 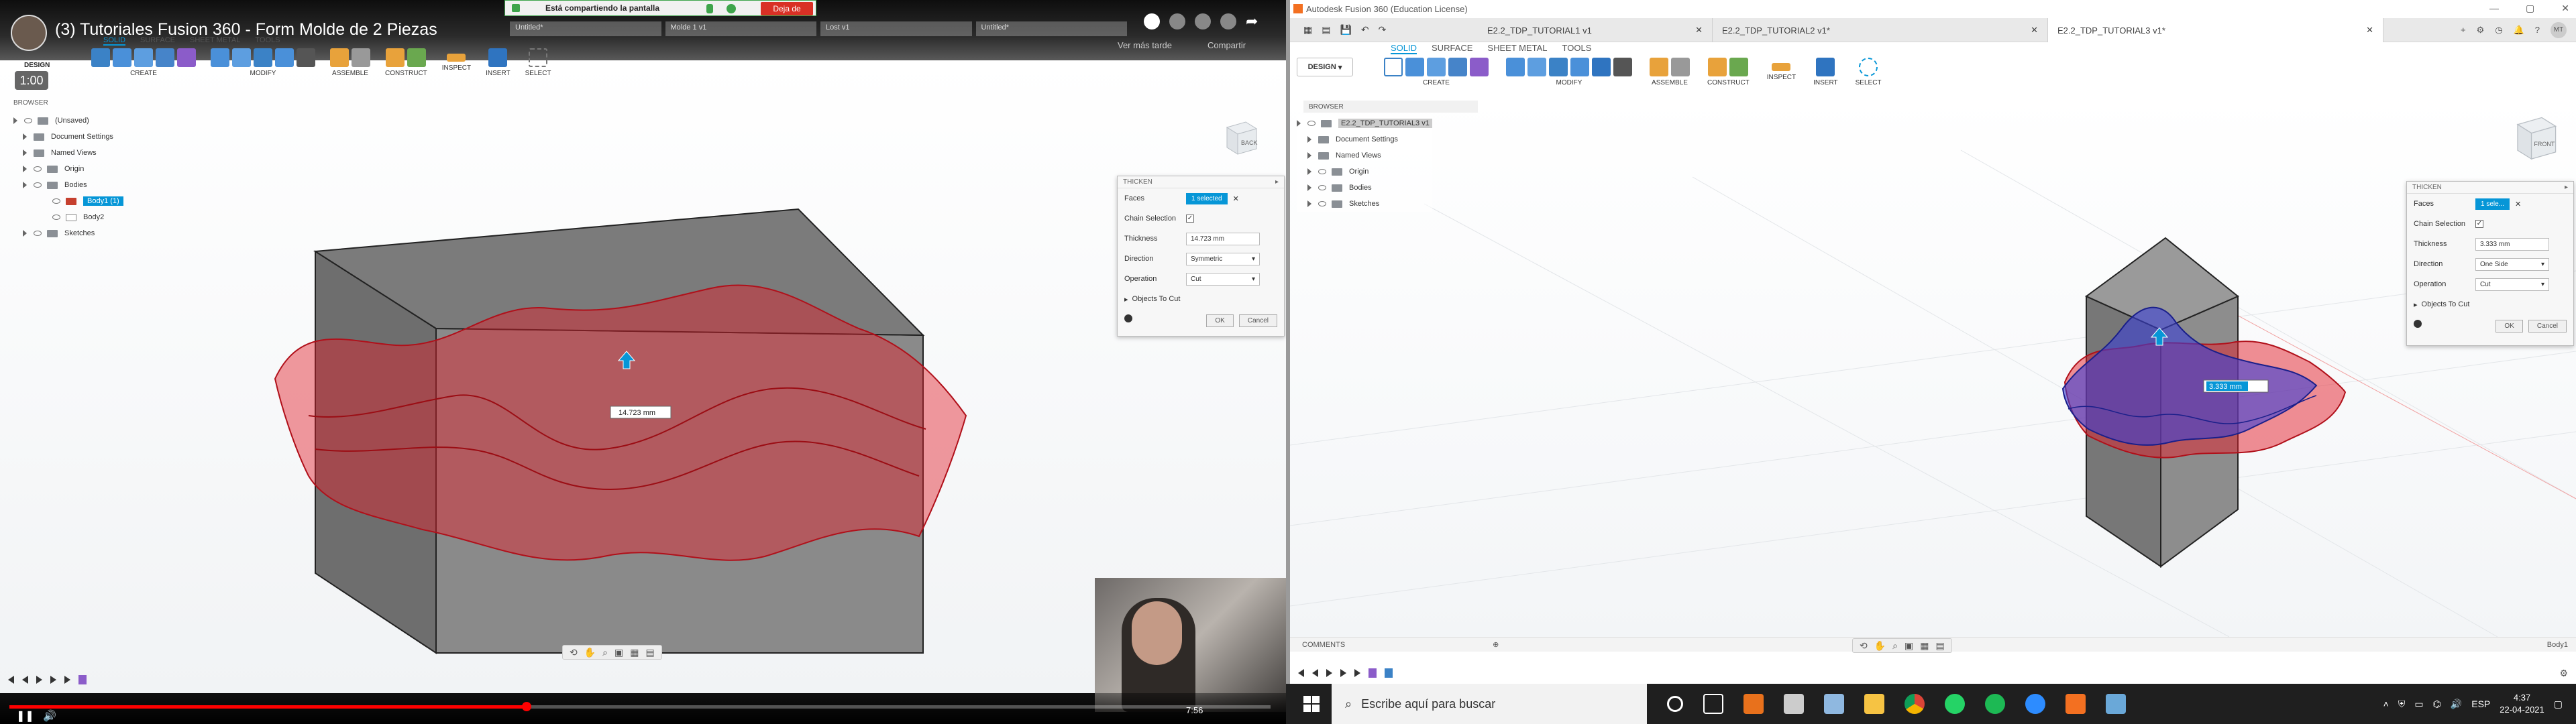 I want to click on revolve-icon, so click(x=143, y=57).